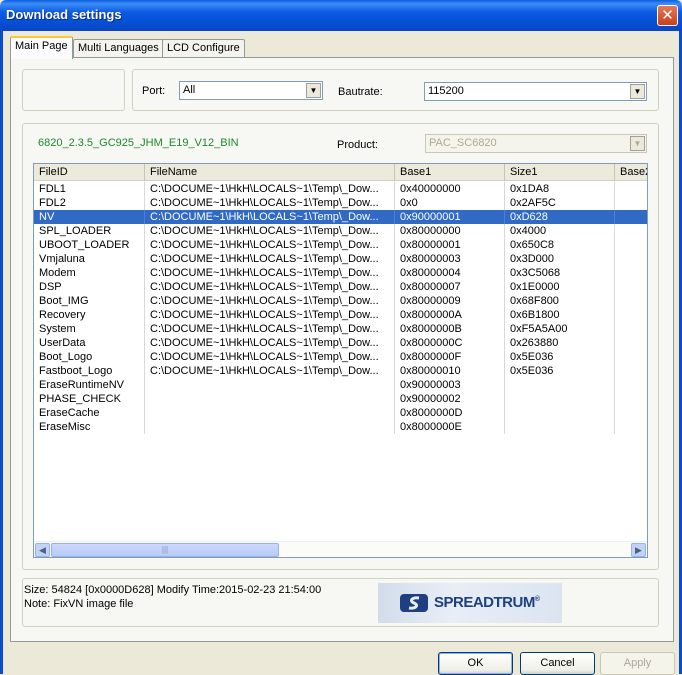 The image size is (682, 675). I want to click on cell-fileid: FDL2, so click(89, 203).